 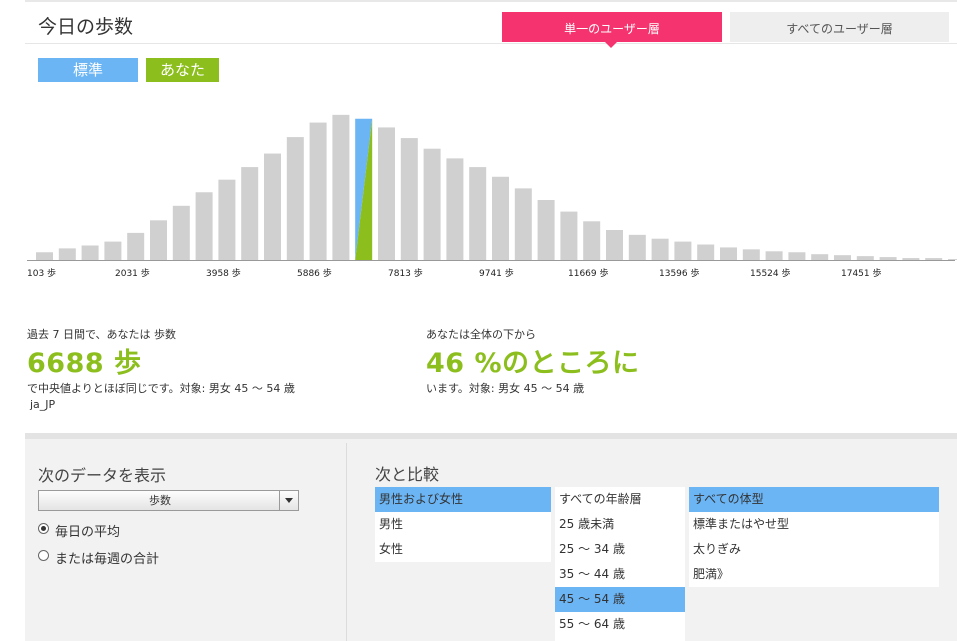 I want to click on radio-weekly-total-label: または毎週の合計, so click(x=107, y=559).